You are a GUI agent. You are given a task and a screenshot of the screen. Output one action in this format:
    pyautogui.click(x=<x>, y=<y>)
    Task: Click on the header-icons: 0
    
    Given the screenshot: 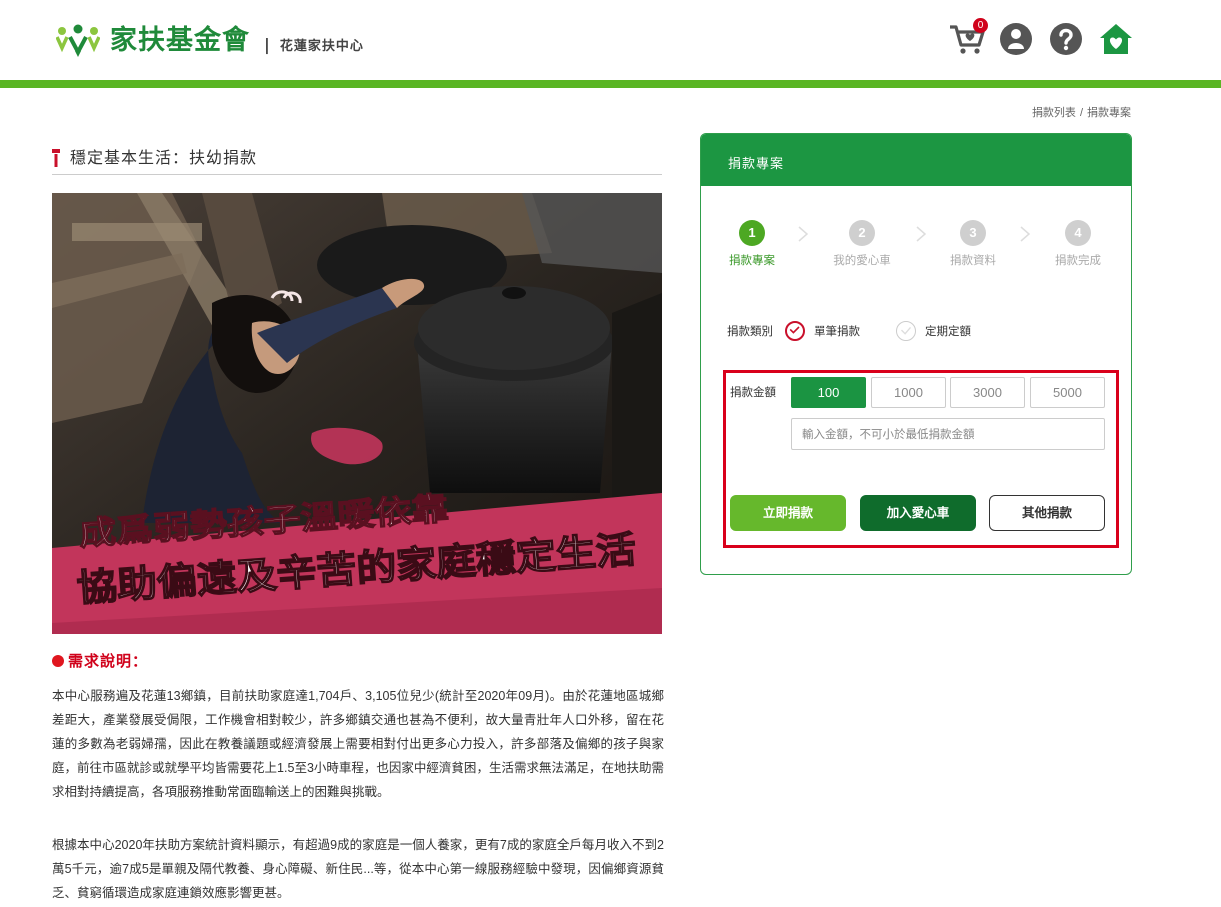 What is the action you would take?
    pyautogui.click(x=1033, y=37)
    